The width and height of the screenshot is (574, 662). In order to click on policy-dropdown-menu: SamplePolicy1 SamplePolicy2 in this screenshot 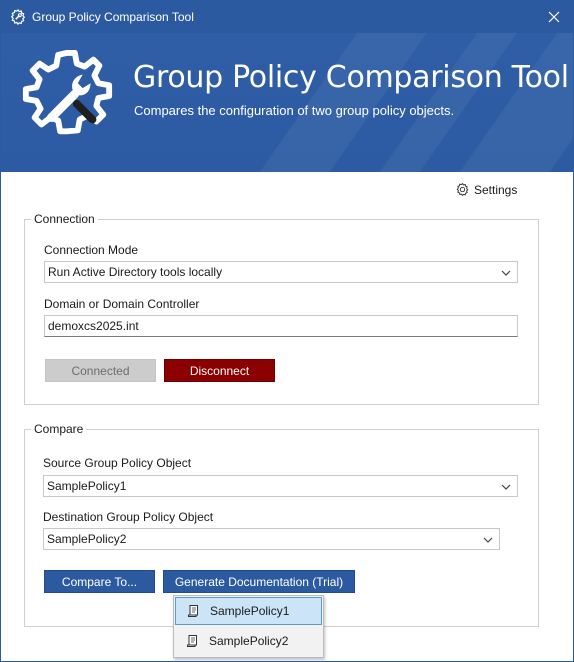, I will do `click(248, 626)`.